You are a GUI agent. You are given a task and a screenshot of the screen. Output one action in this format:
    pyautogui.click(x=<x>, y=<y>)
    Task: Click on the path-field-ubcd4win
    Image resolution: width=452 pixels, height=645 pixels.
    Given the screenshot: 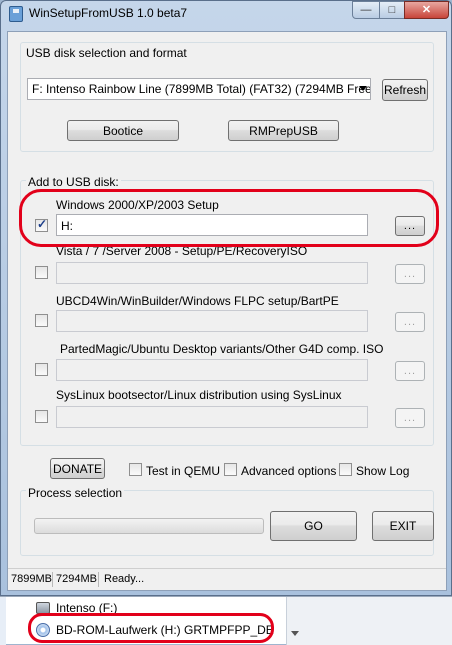 What is the action you would take?
    pyautogui.click(x=212, y=321)
    